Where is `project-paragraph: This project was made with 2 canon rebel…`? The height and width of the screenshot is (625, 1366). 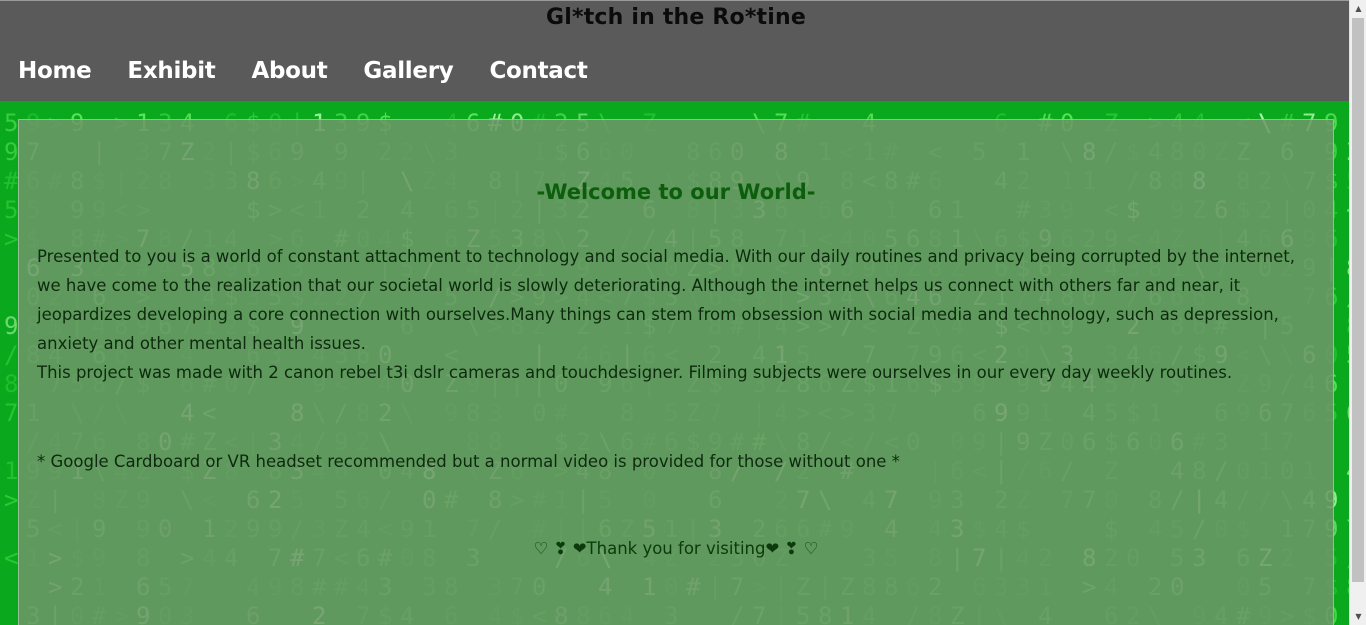
project-paragraph: This project was made with 2 canon rebel… is located at coordinates (635, 372).